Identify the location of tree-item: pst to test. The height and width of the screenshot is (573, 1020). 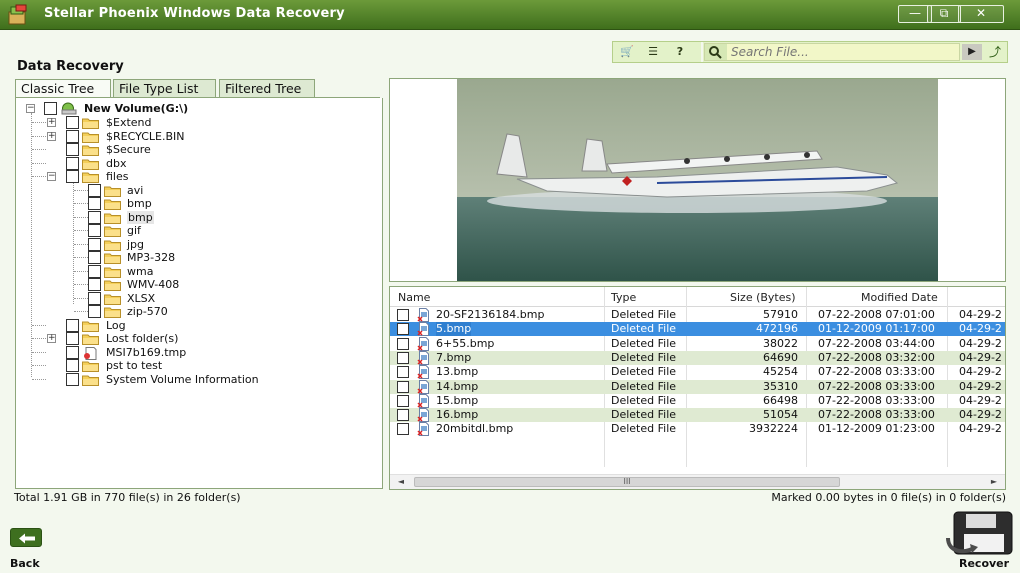
(196, 365).